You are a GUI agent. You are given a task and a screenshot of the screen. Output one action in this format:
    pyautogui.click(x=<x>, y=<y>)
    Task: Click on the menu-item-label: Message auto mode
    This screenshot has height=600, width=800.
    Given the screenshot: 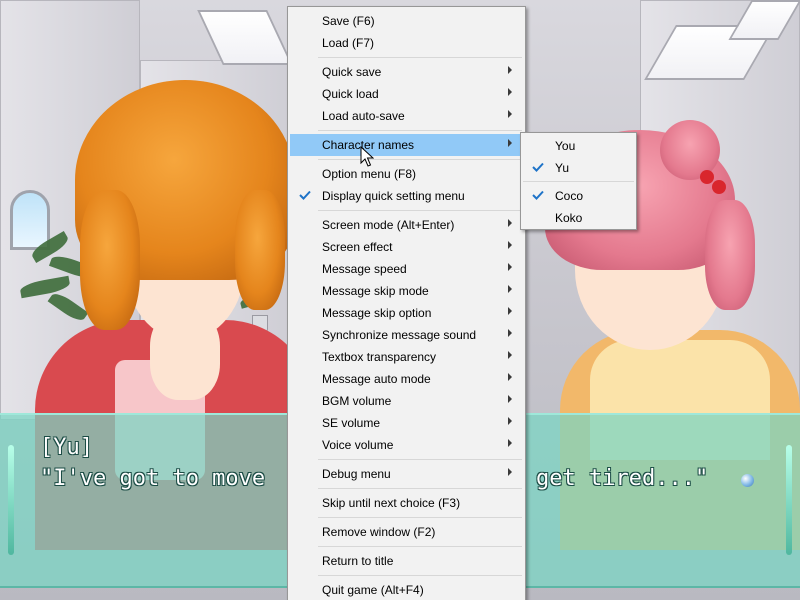 What is the action you would take?
    pyautogui.click(x=376, y=379)
    